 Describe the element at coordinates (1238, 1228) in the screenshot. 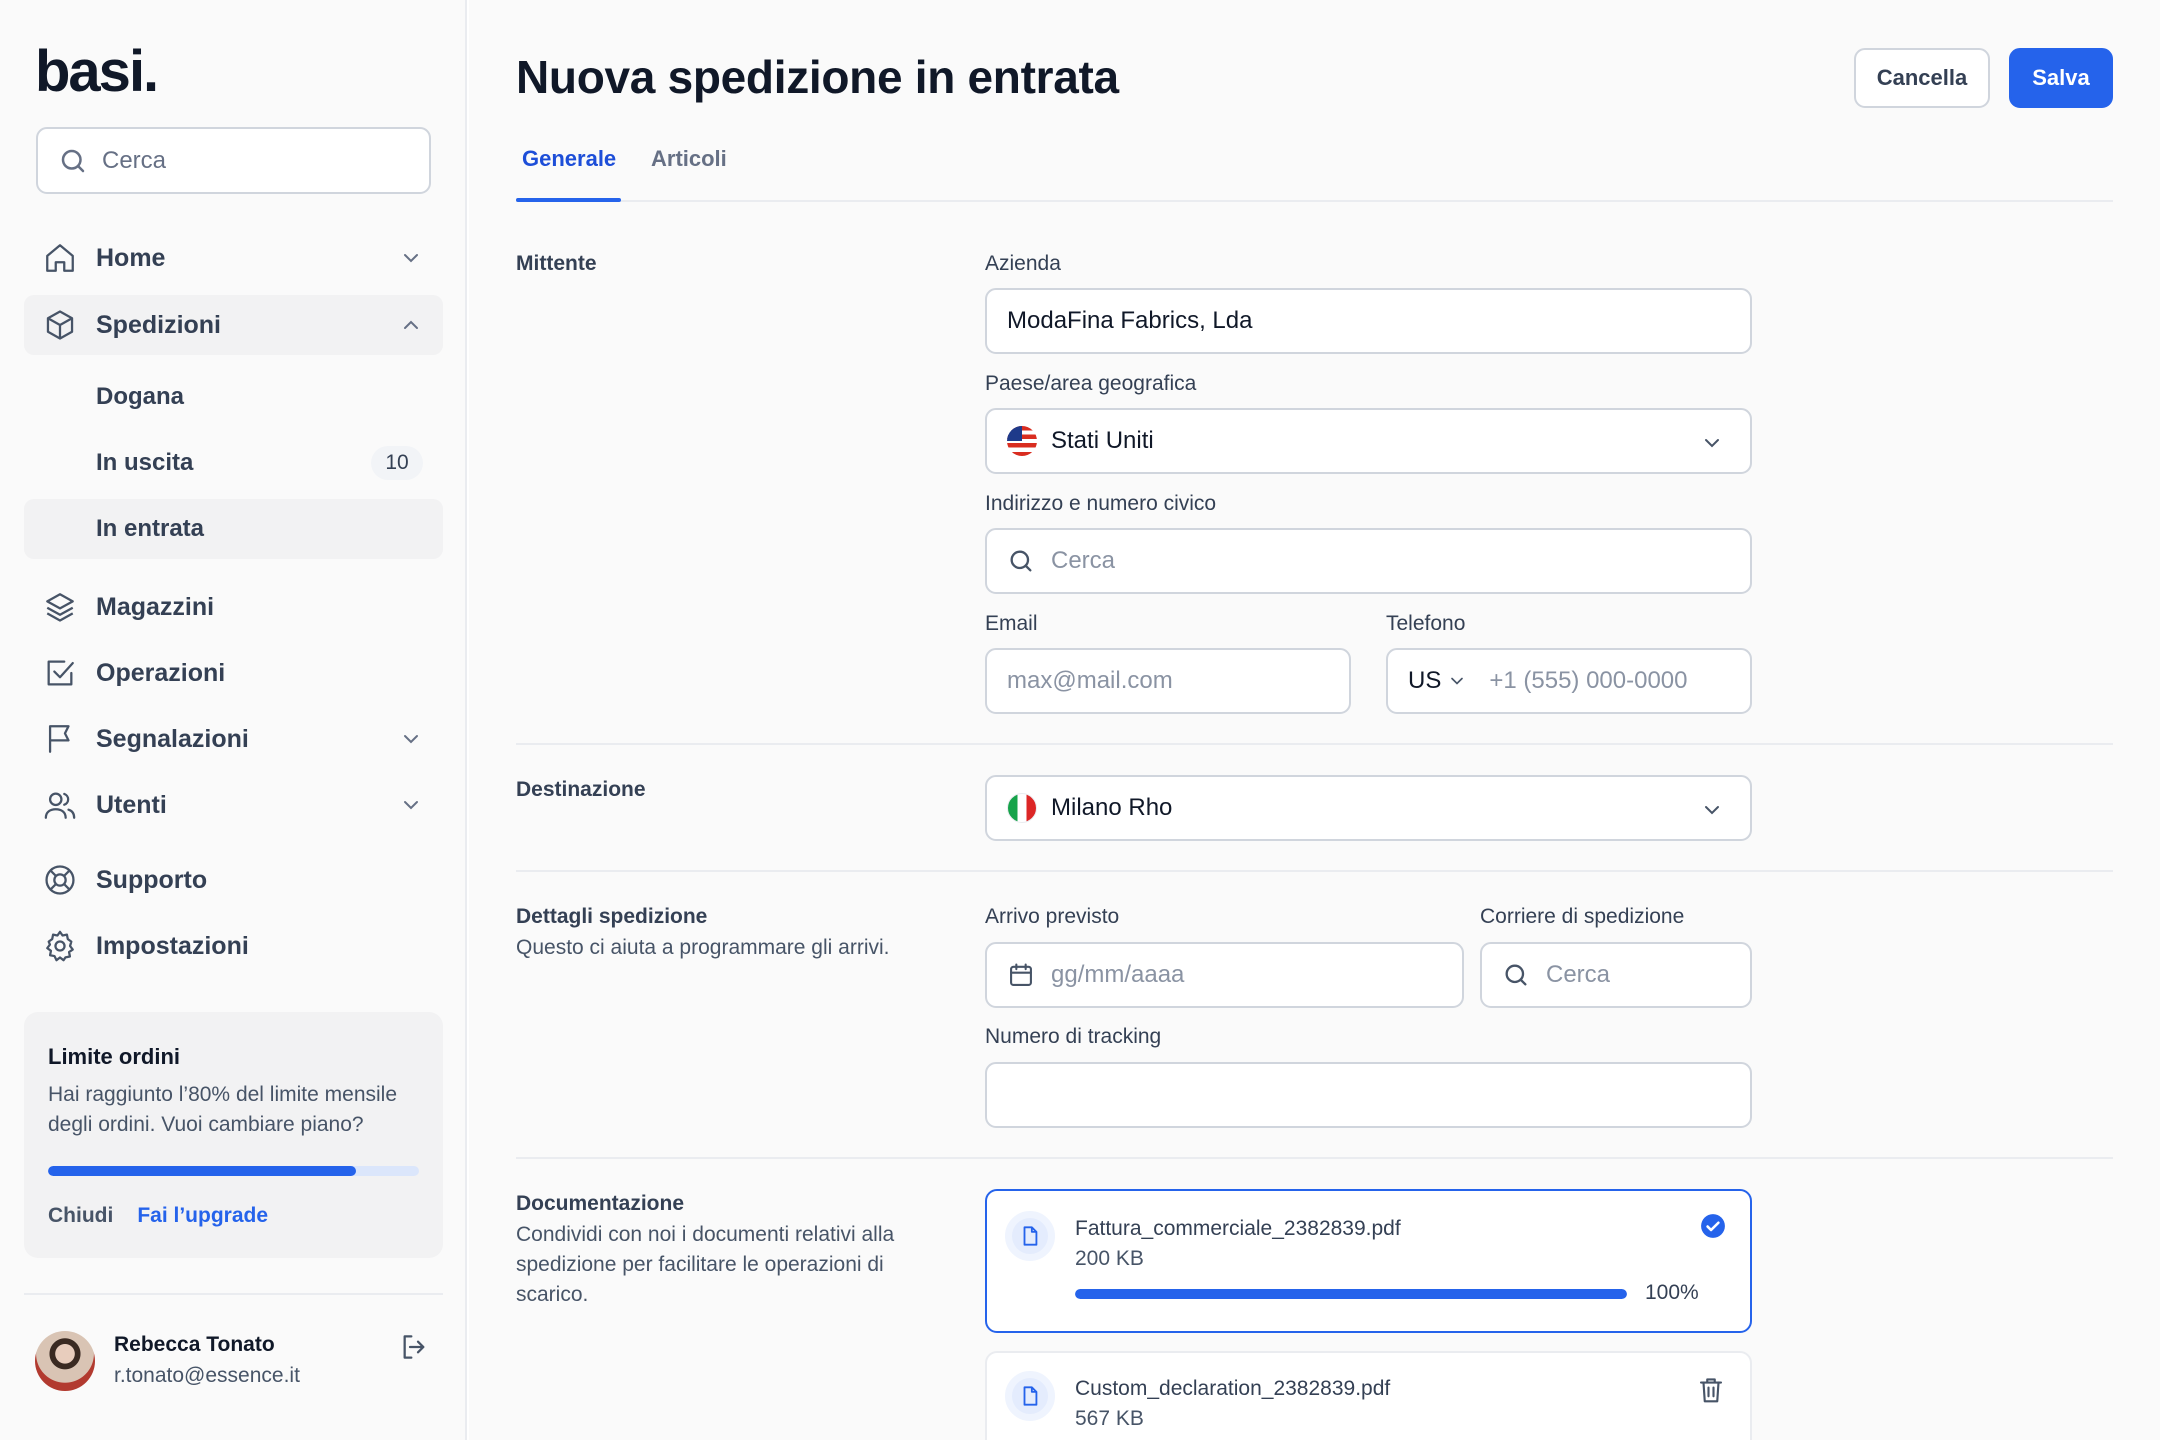

I see `file-name: Fattura_commerciale_2382839.pdf` at that location.